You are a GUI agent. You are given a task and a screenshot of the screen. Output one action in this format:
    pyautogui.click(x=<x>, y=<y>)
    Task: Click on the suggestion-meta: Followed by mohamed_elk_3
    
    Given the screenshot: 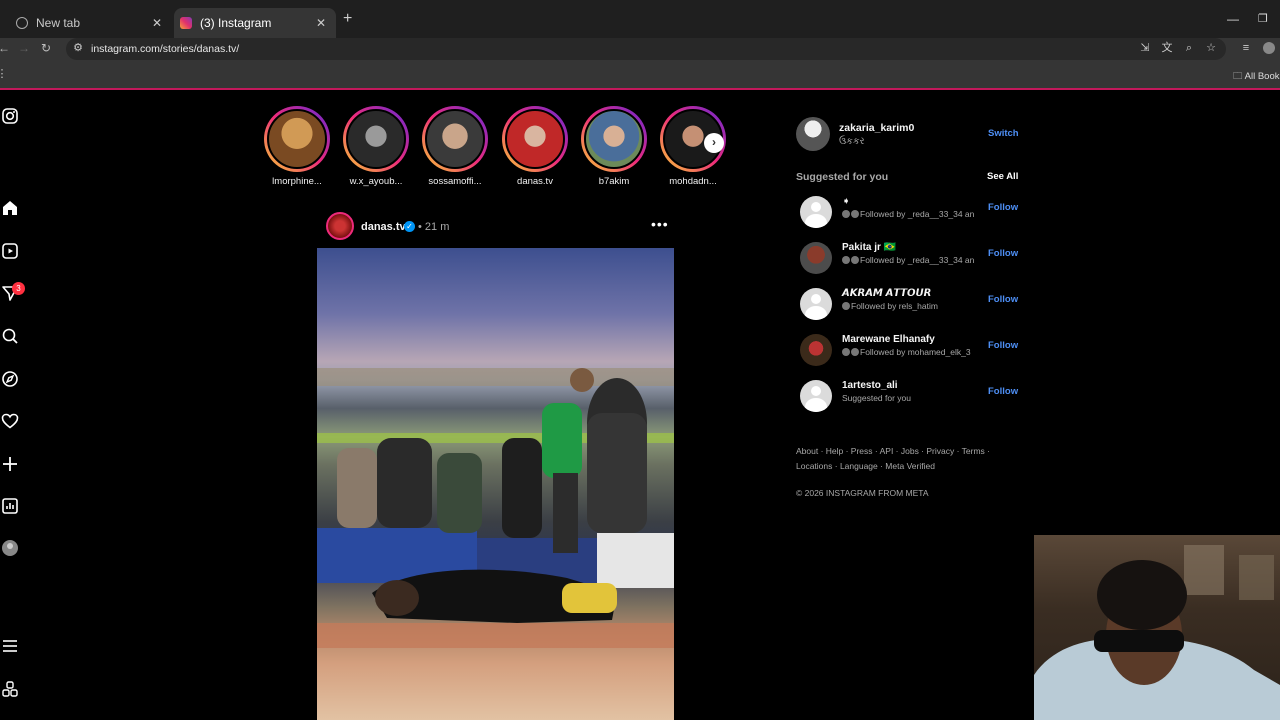 What is the action you would take?
    pyautogui.click(x=906, y=352)
    